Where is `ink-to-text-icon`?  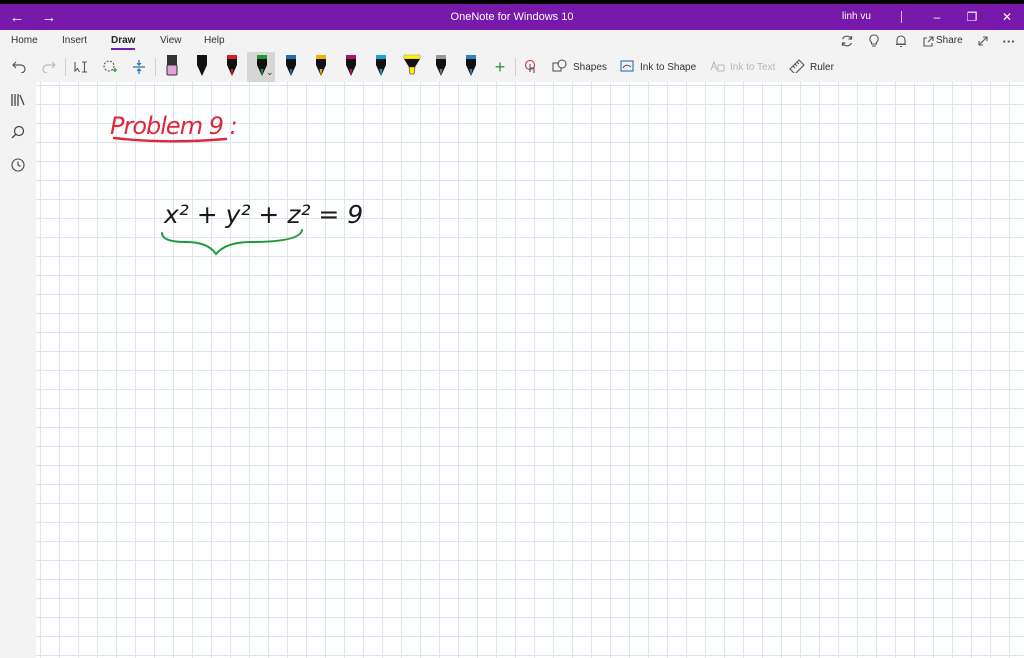
ink-to-text-icon is located at coordinates (717, 67).